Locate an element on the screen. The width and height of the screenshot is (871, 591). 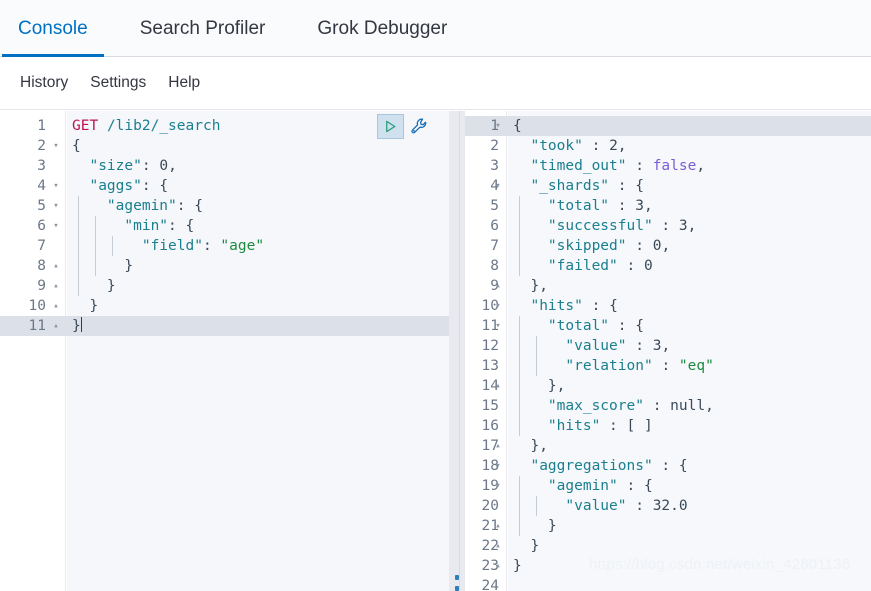
code-line: 12 "value" : 3, is located at coordinates (668, 346).